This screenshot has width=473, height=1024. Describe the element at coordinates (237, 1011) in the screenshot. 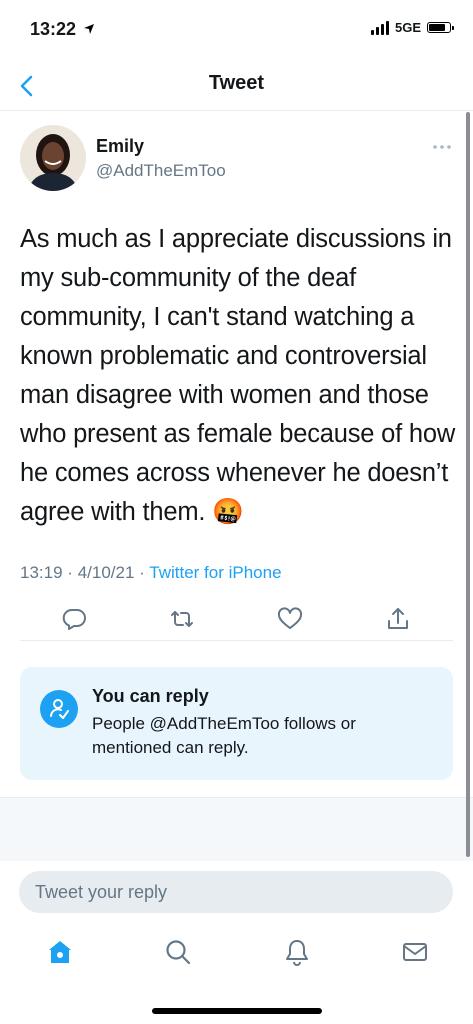

I see `home-indicator` at that location.